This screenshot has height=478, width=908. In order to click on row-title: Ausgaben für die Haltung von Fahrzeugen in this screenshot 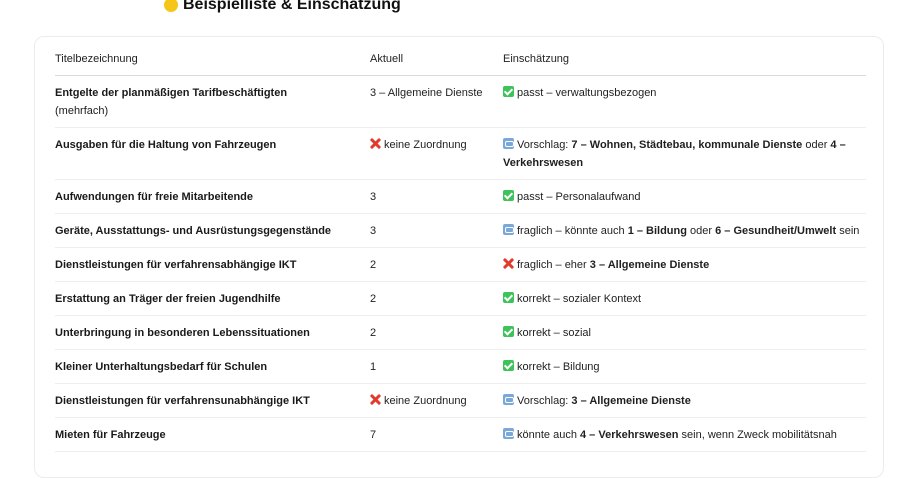, I will do `click(212, 153)`.